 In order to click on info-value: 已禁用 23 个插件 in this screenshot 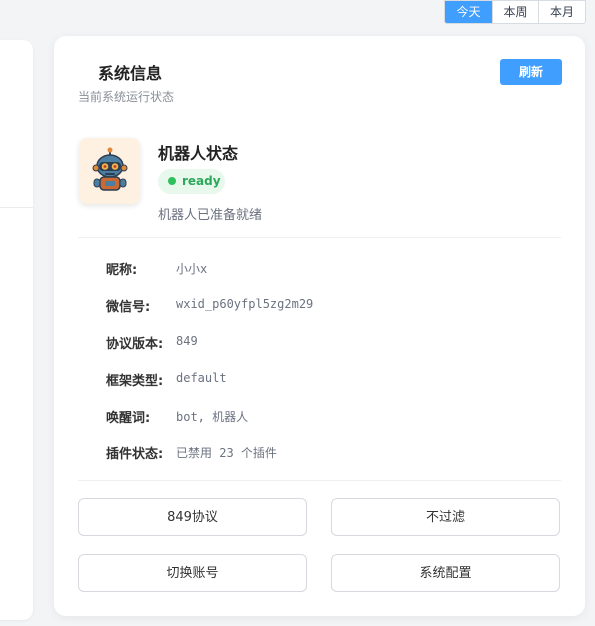, I will do `click(226, 453)`.